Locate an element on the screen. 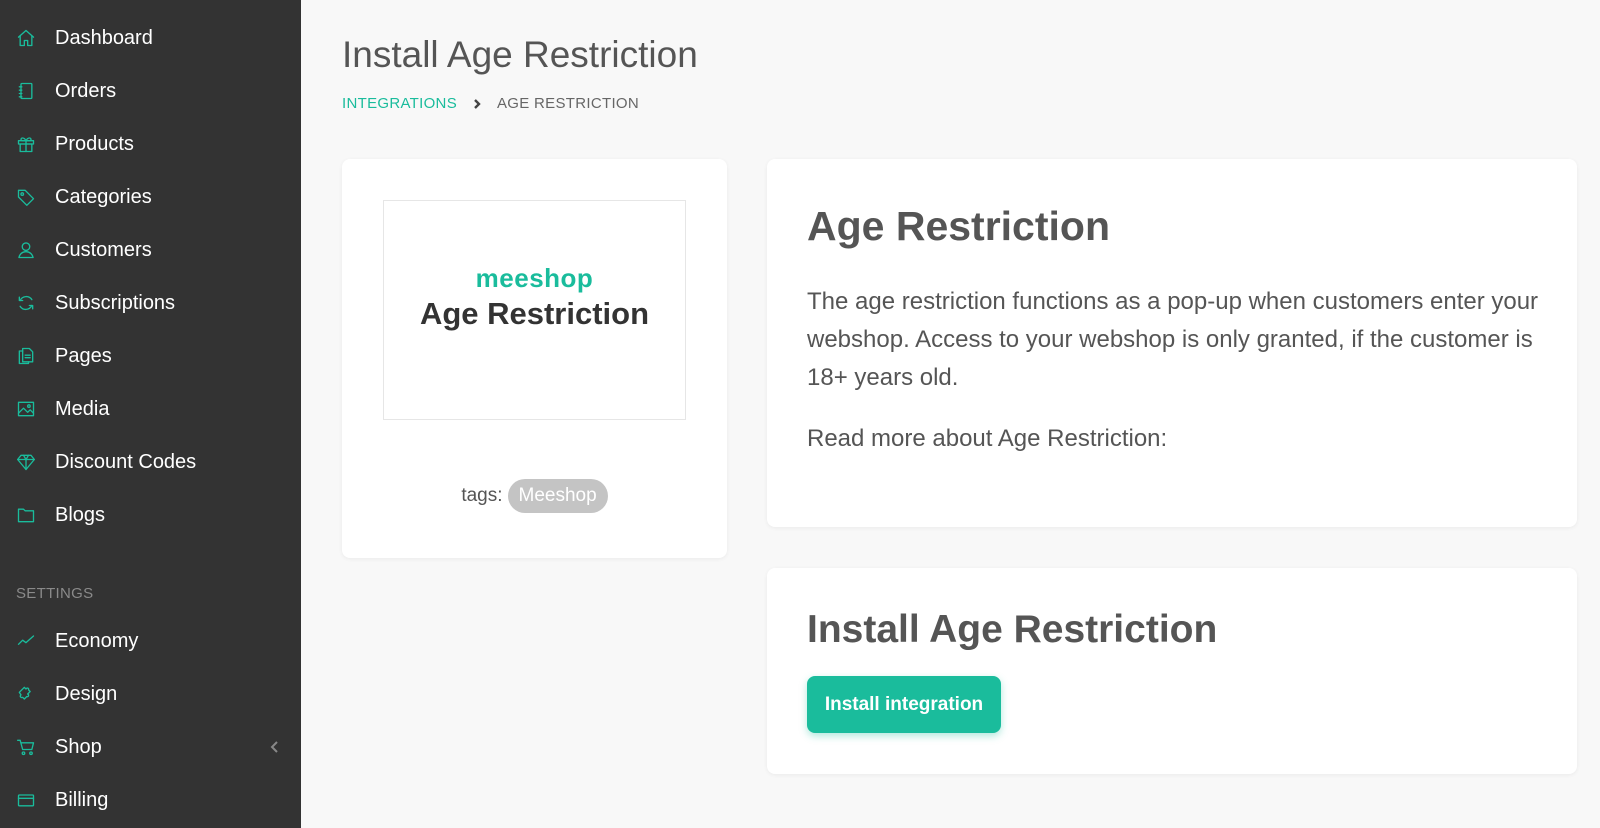 This screenshot has height=828, width=1600. sidebar-item-discount-codes: Discount Codes is located at coordinates (150, 462).